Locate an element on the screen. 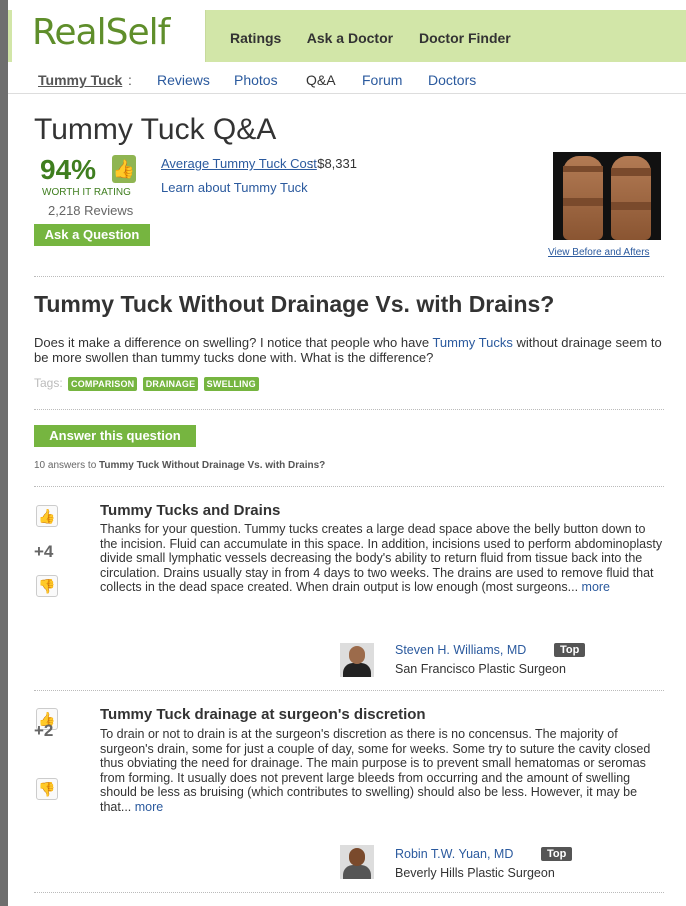  learn-about-link: Learn about Tummy Tuck is located at coordinates (234, 187).